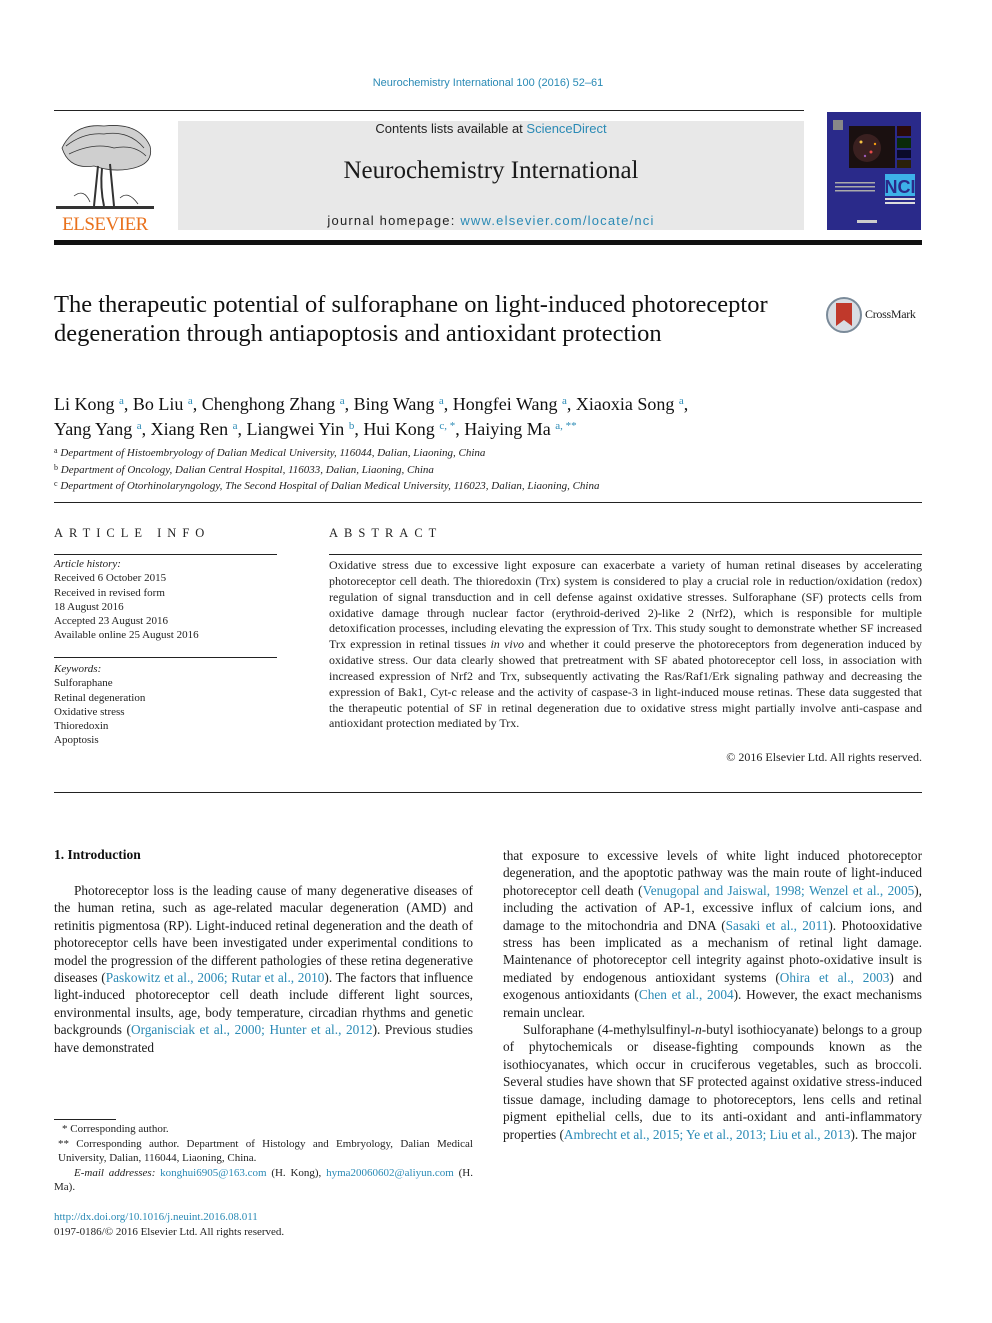  What do you see at coordinates (844, 315) in the screenshot?
I see `crossmark-icon` at bounding box center [844, 315].